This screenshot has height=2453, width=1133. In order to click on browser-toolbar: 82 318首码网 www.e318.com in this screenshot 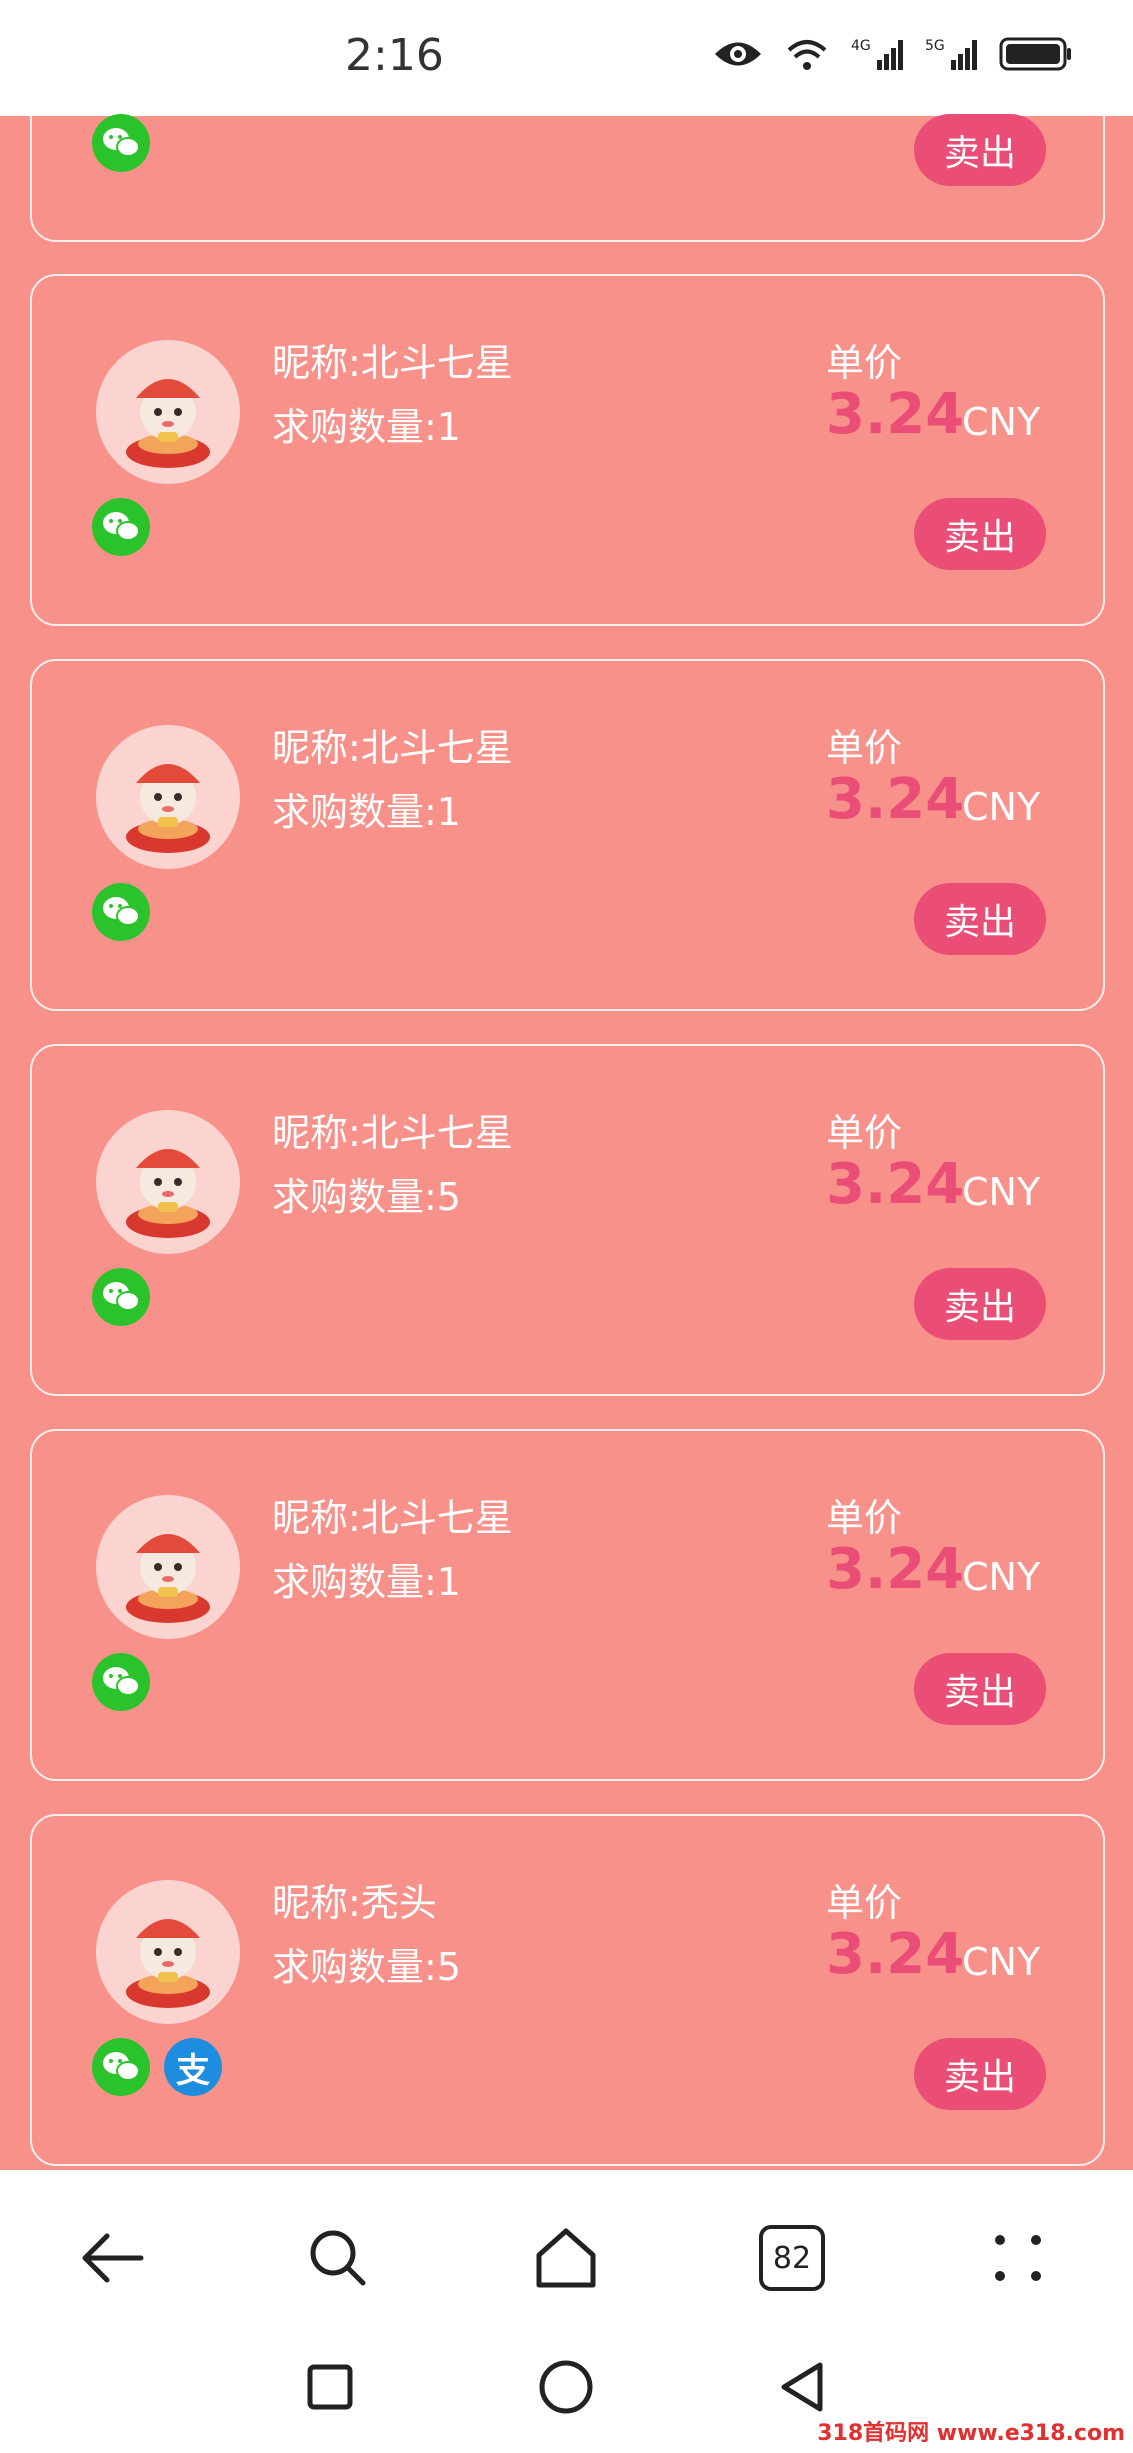, I will do `click(566, 2311)`.